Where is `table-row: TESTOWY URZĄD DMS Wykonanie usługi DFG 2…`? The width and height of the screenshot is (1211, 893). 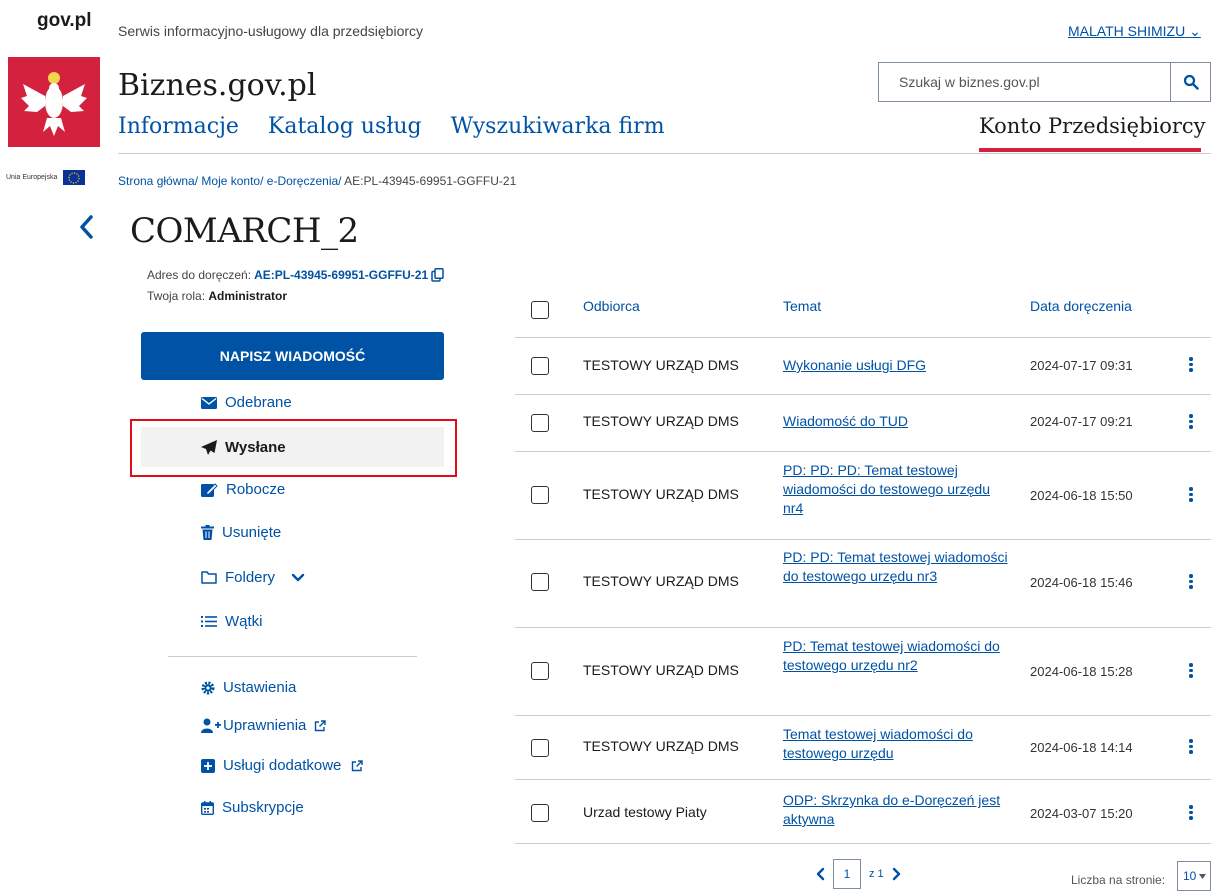
table-row: TESTOWY URZĄD DMS Wykonanie usługi DFG 2… is located at coordinates (863, 365).